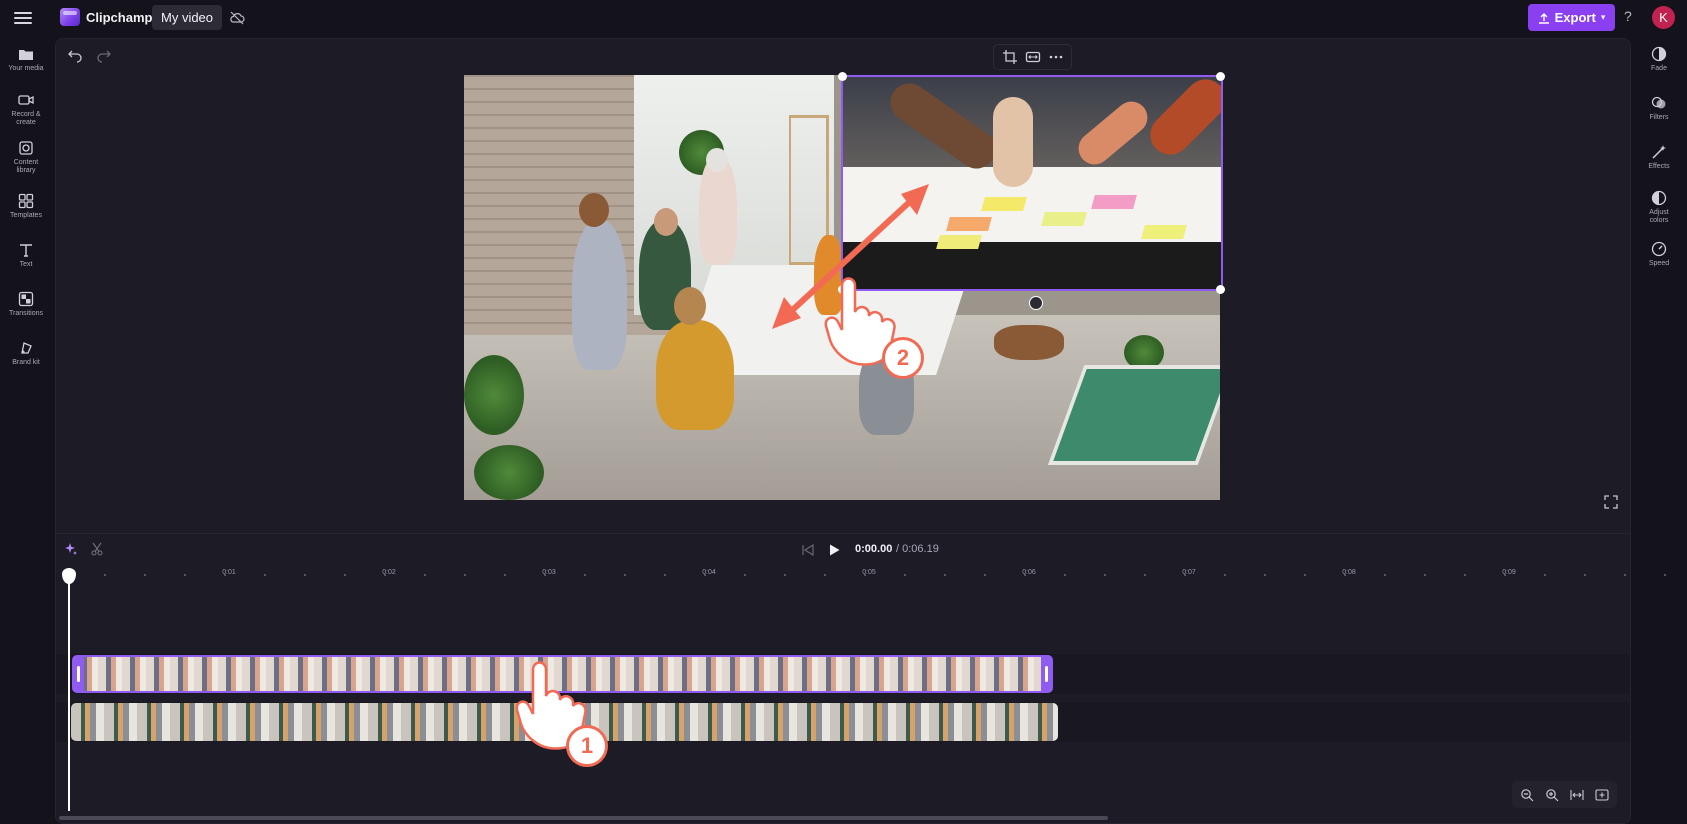  Describe the element at coordinates (709, 572) in the screenshot. I see `ruler-label: 0:04` at that location.